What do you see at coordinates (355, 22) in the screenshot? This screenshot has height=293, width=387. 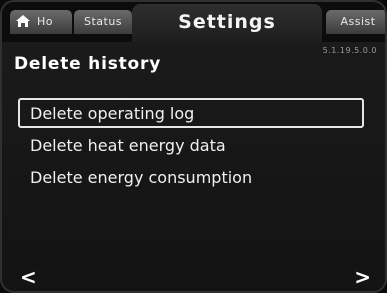 I see `tab-assist: Assist` at bounding box center [355, 22].